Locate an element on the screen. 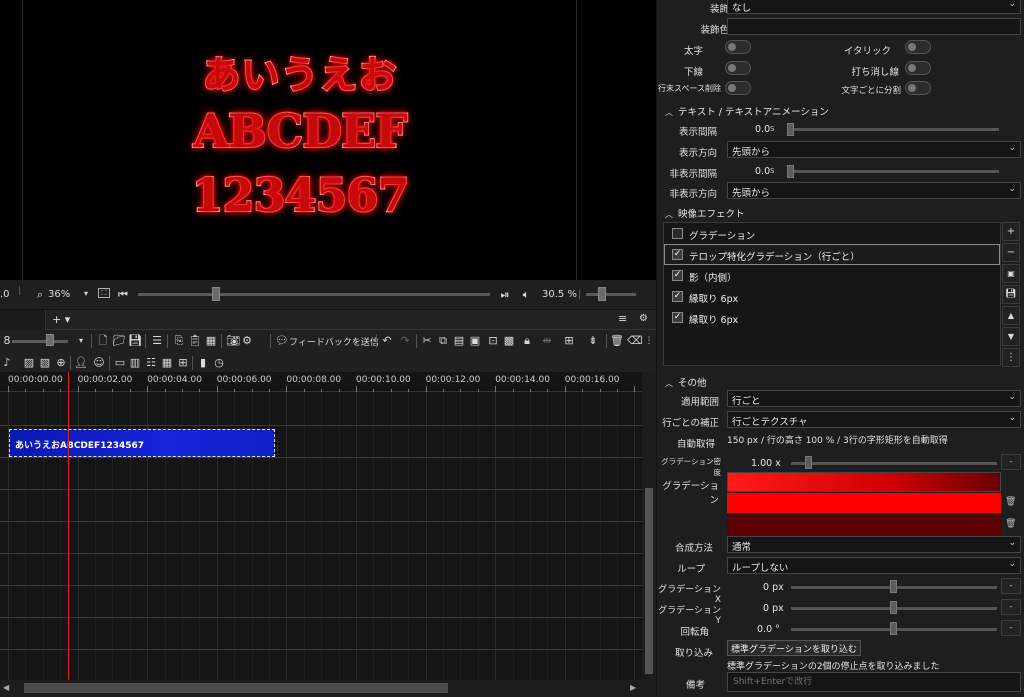 The height and width of the screenshot is (697, 1024). delete-icon: 🗑︎ is located at coordinates (617, 341).